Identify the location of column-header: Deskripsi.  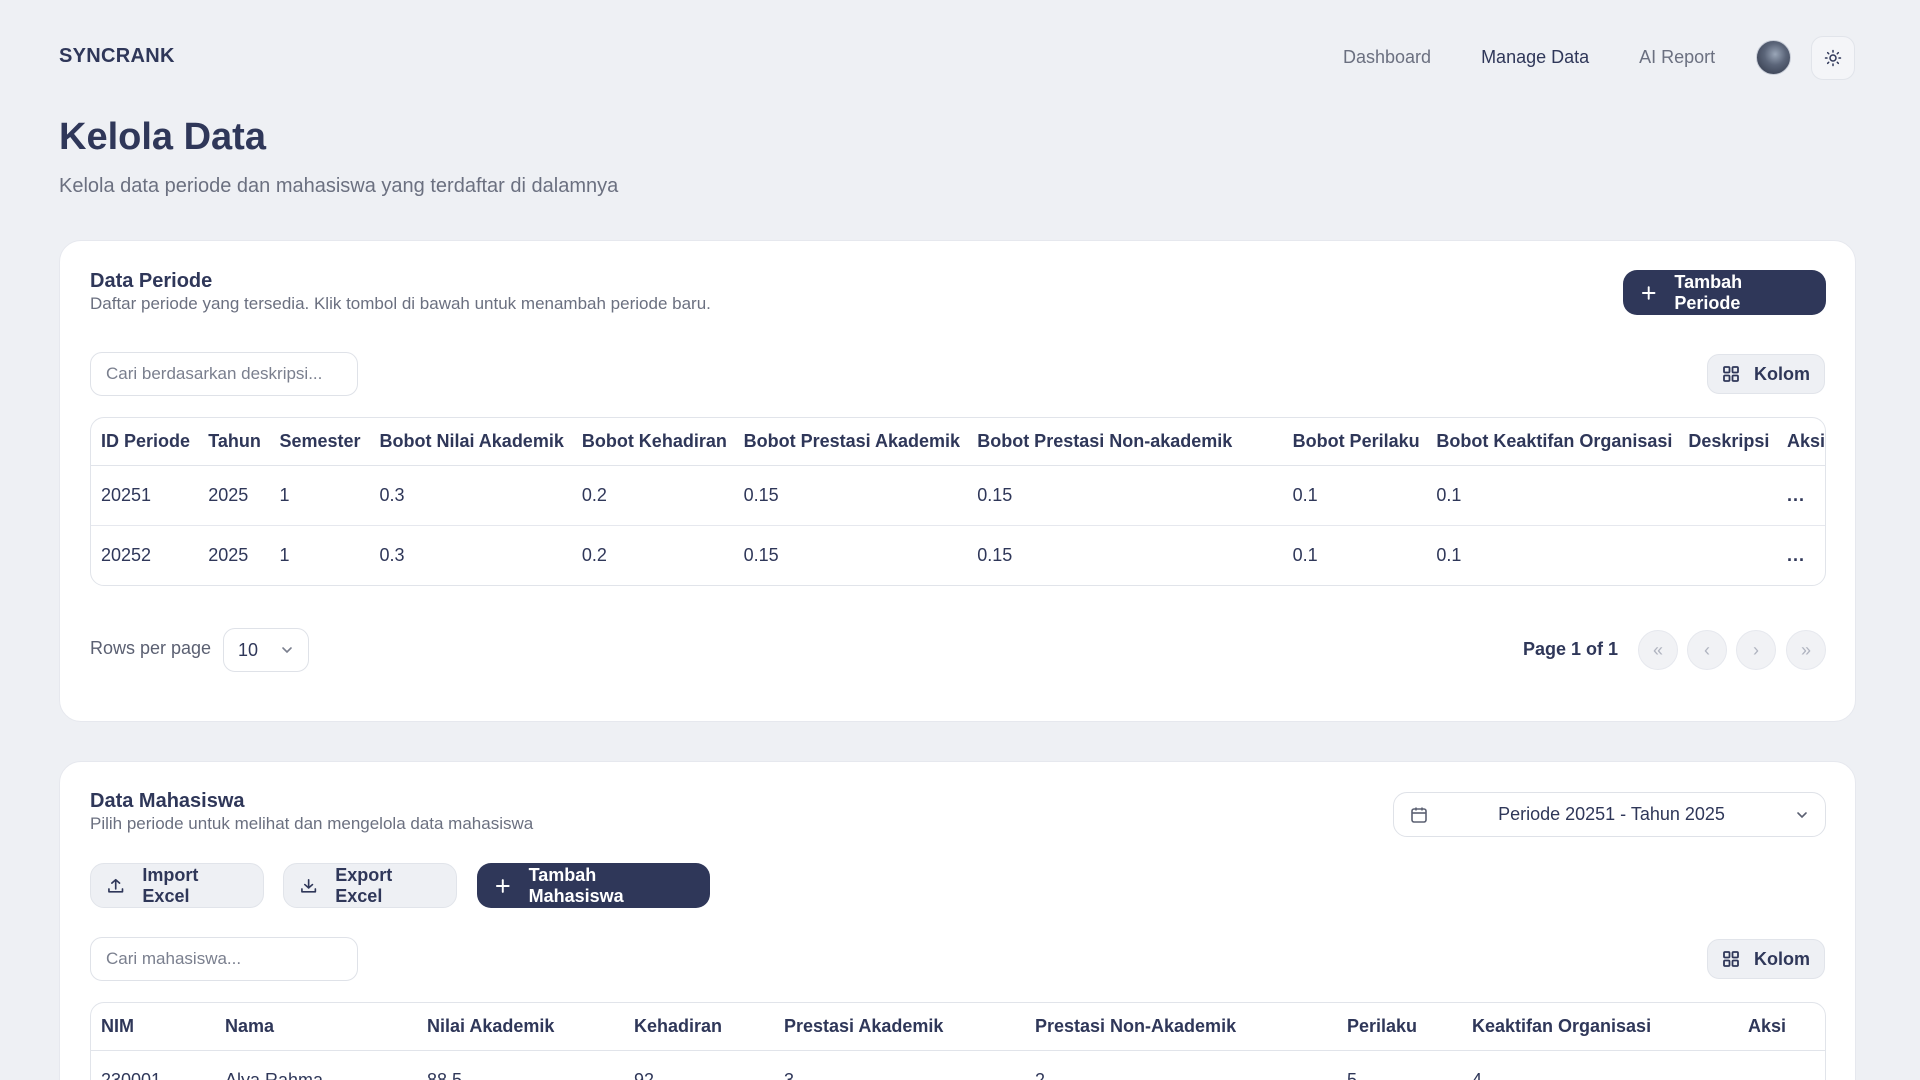
(1727, 442).